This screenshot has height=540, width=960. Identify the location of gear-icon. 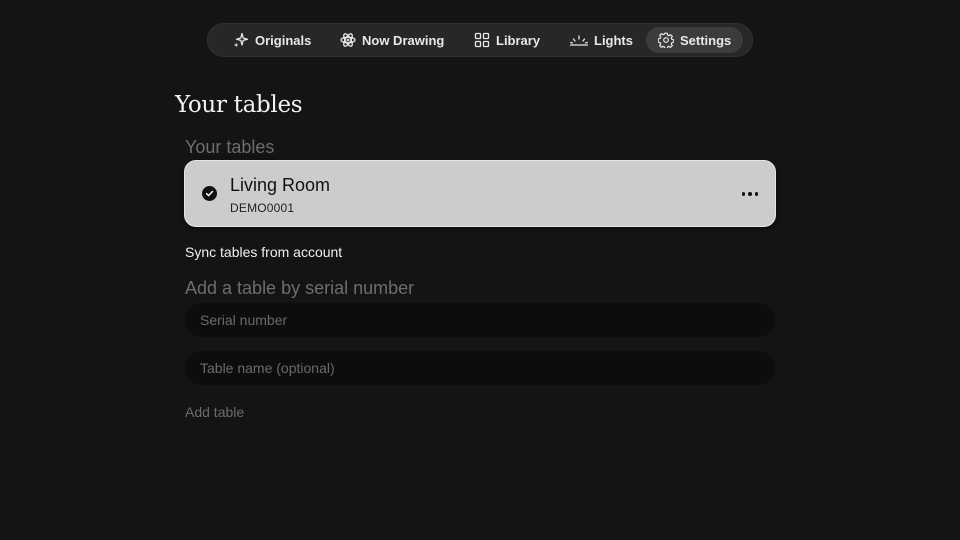
(666, 40).